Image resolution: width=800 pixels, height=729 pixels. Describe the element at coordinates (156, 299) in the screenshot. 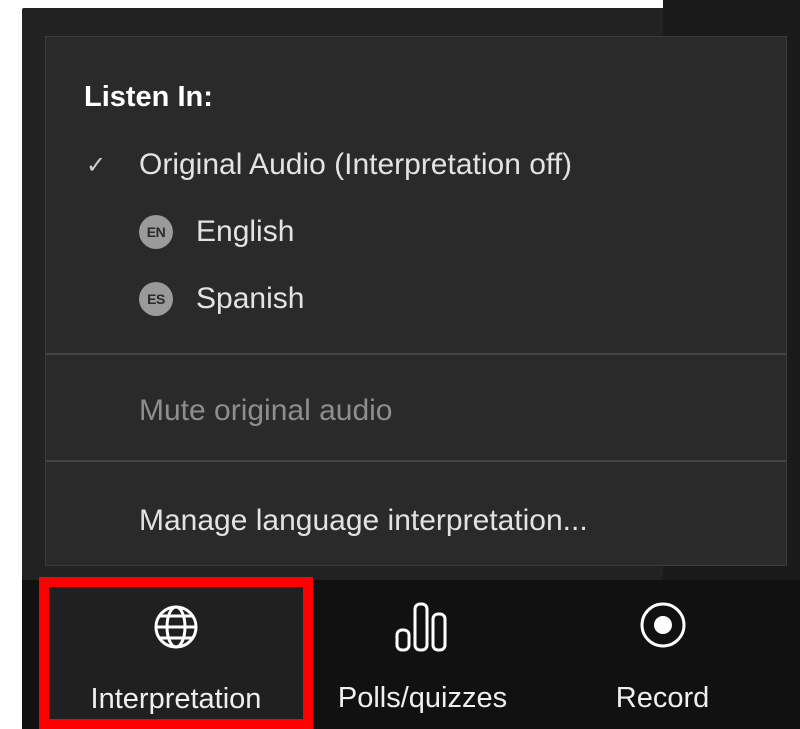

I see `language-badge-icon: ES` at that location.